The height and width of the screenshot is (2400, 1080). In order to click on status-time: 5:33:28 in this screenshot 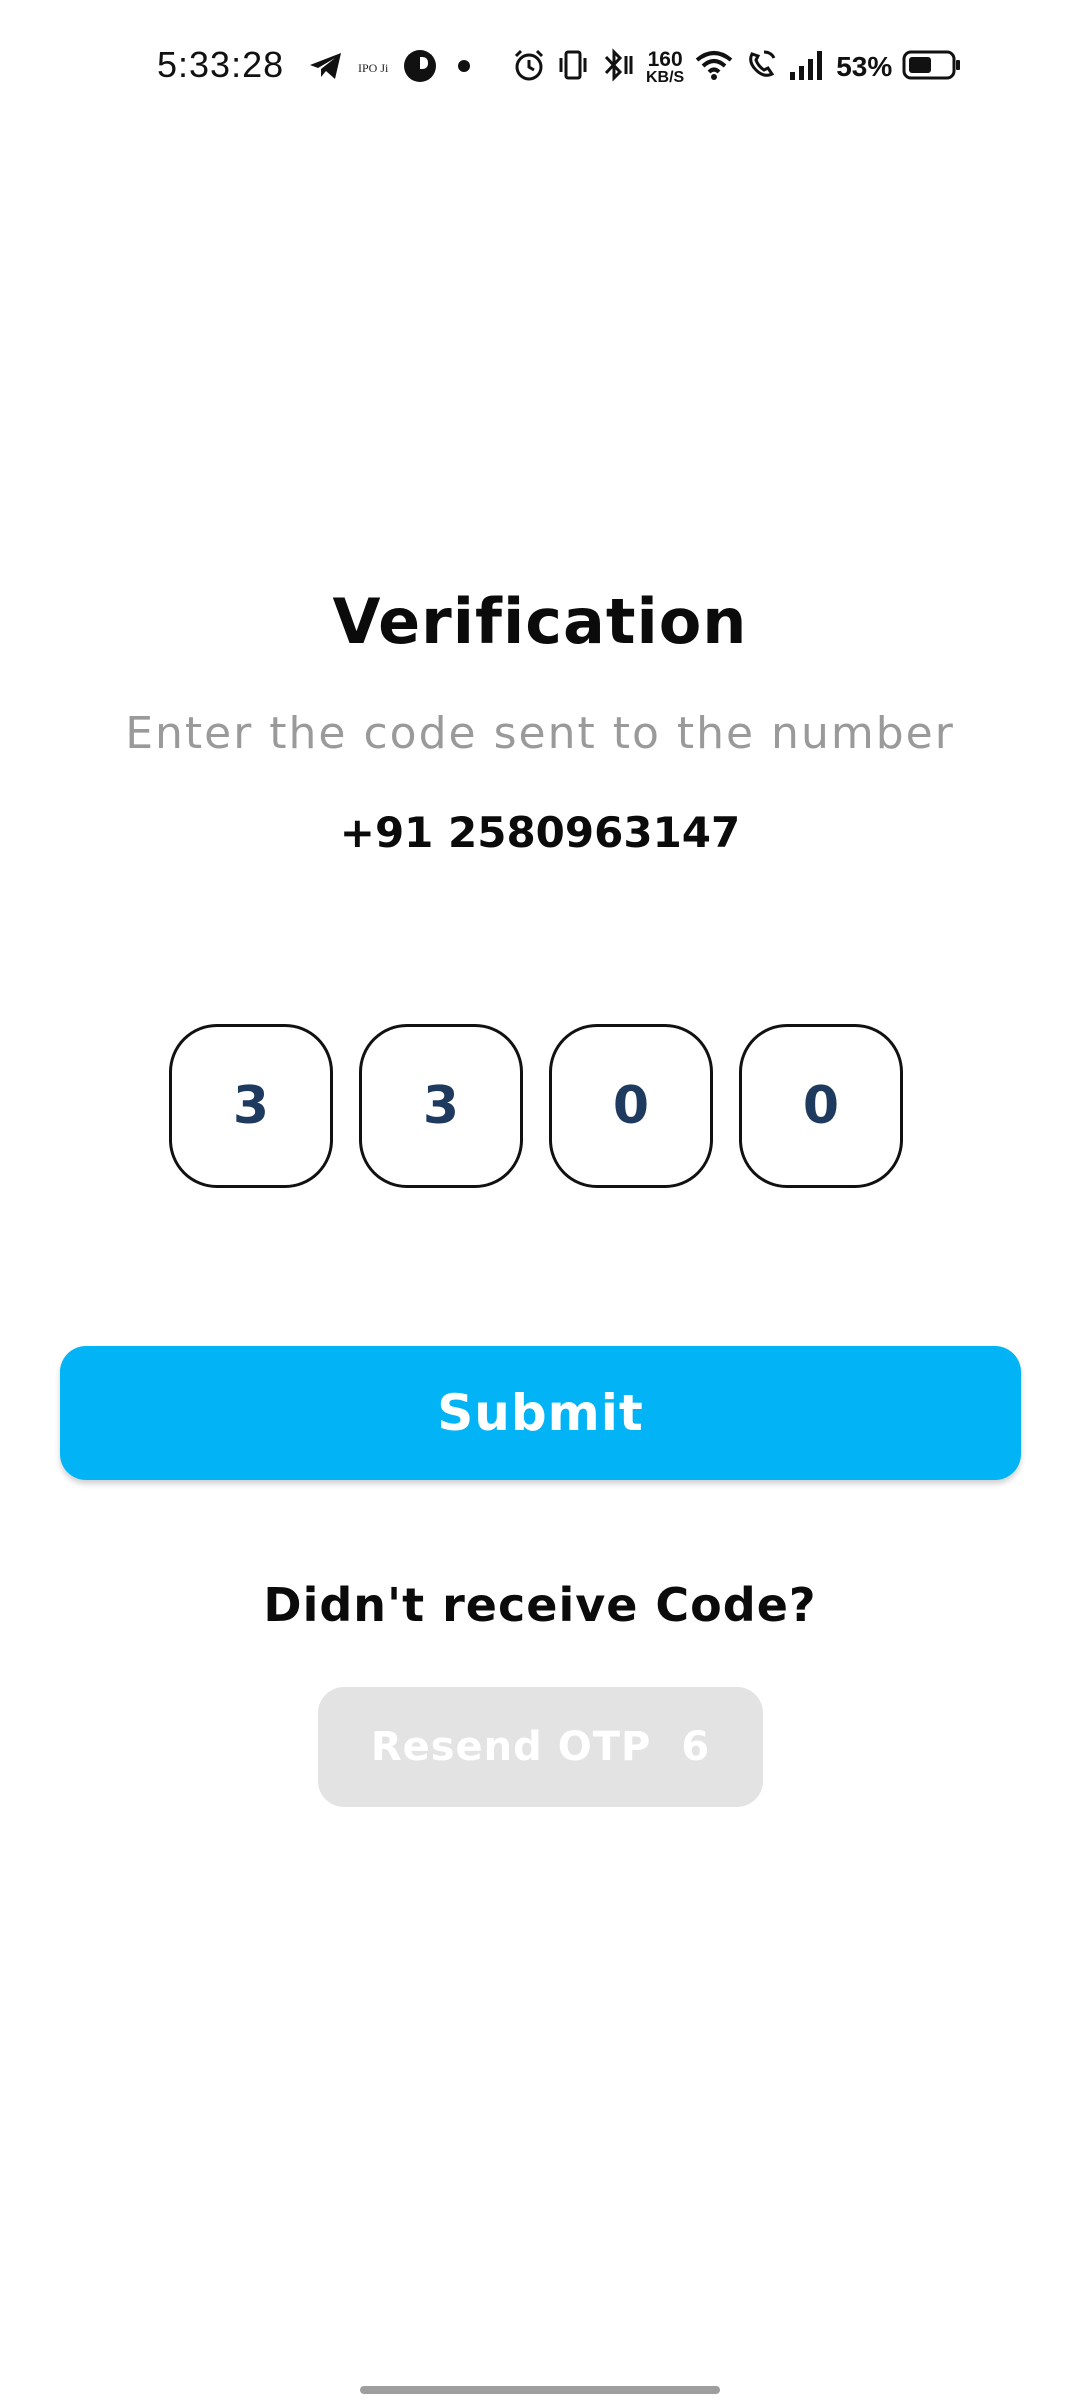, I will do `click(221, 64)`.